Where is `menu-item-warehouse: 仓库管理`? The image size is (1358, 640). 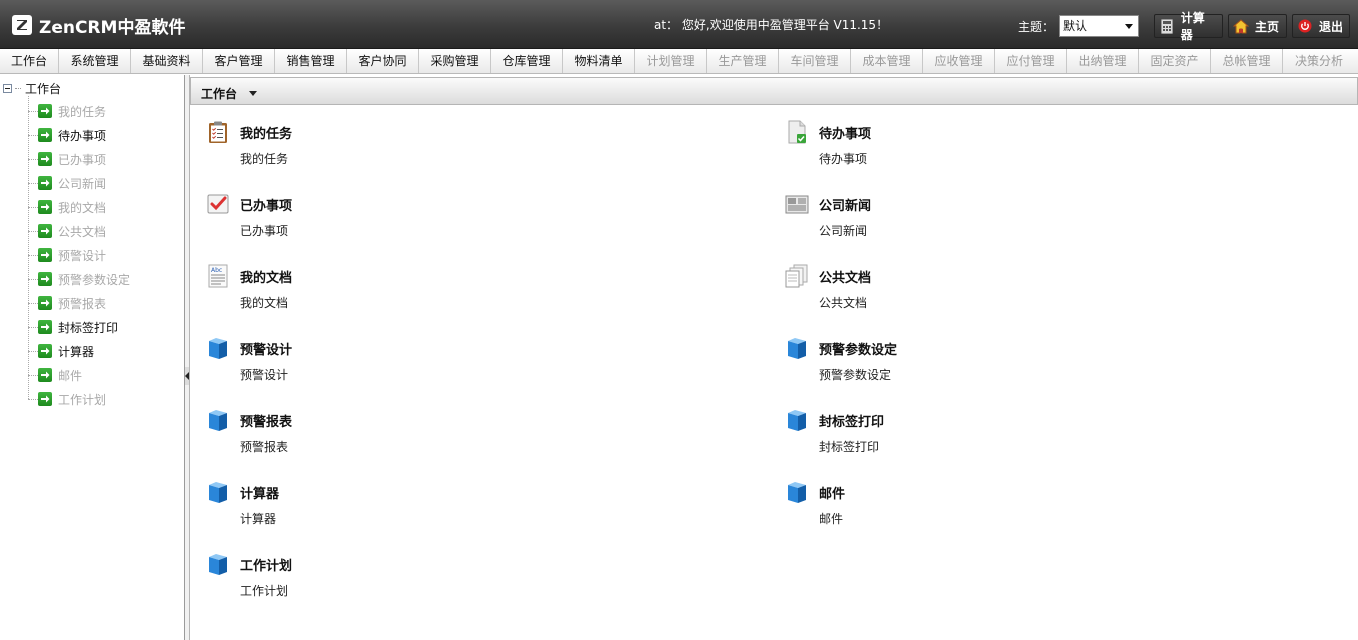
menu-item-warehouse: 仓库管理 is located at coordinates (527, 61).